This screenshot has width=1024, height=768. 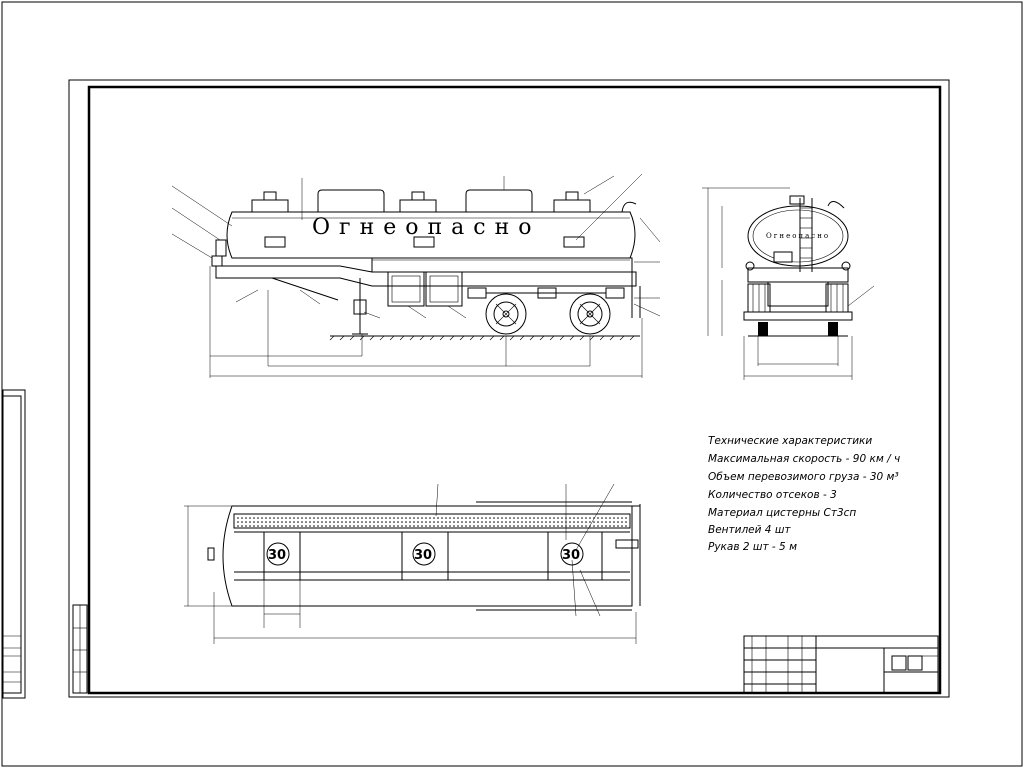 I want to click on top-view: 30 30 30, so click(x=412, y=563).